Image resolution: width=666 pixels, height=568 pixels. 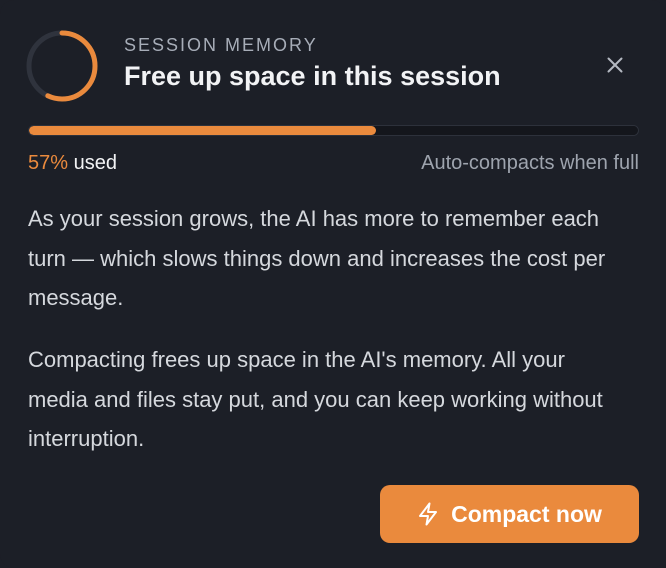 What do you see at coordinates (428, 514) in the screenshot?
I see `lightning-bolt-icon` at bounding box center [428, 514].